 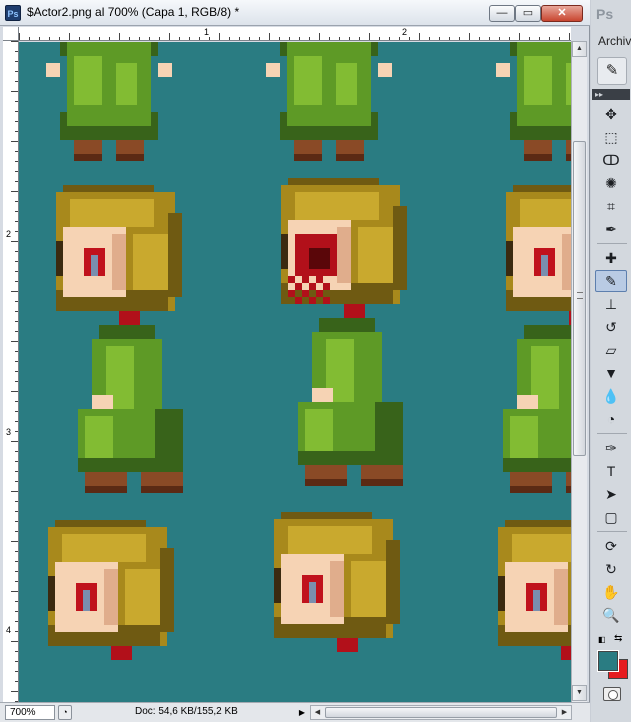 What do you see at coordinates (611, 258) in the screenshot?
I see `healing-brush-tool-icon: ✚` at bounding box center [611, 258].